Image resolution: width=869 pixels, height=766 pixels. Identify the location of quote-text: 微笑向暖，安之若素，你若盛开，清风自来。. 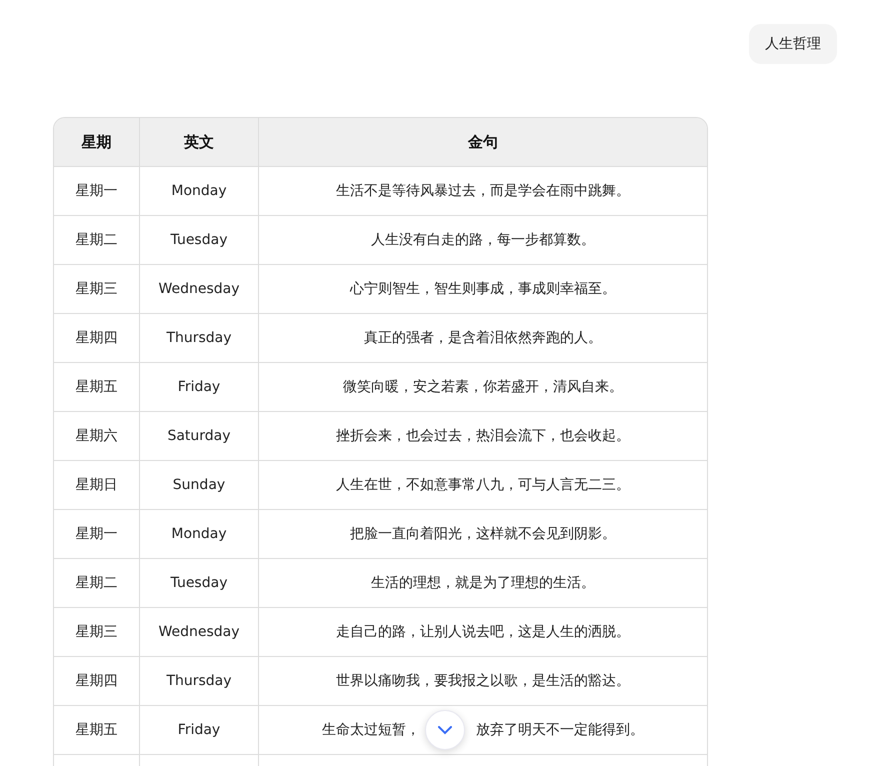
(483, 387).